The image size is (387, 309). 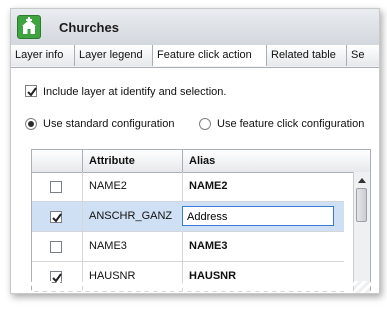 What do you see at coordinates (307, 55) in the screenshot?
I see `tab-related-table: Related table` at bounding box center [307, 55].